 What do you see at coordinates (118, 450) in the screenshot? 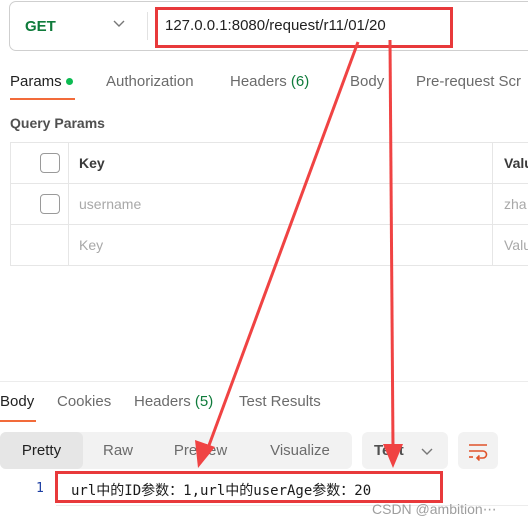
I see `view-raw-button: Raw` at bounding box center [118, 450].